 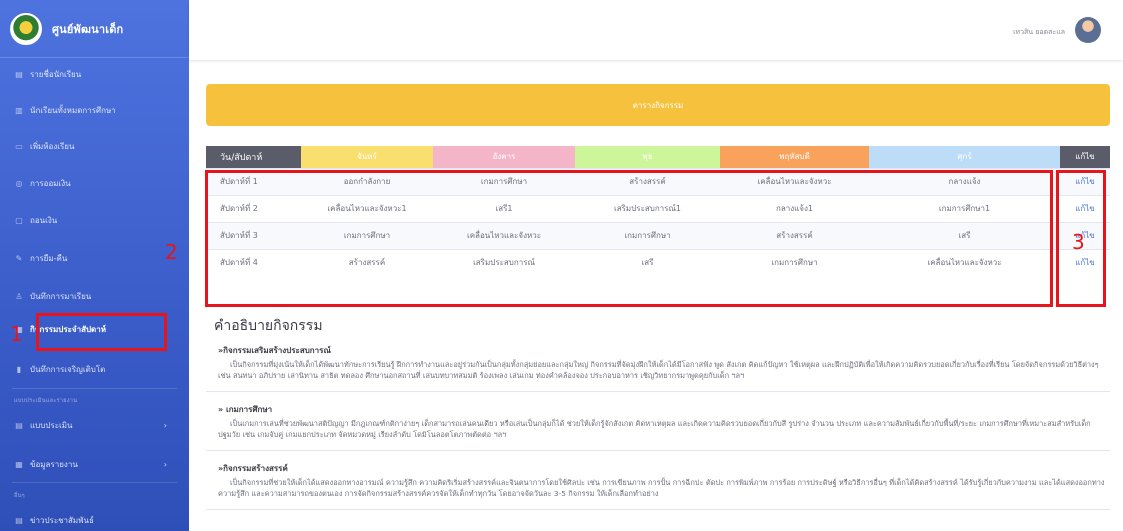 I want to click on sidebar-item-label: ข่าวประชาสัมพันธ์, so click(x=62, y=520).